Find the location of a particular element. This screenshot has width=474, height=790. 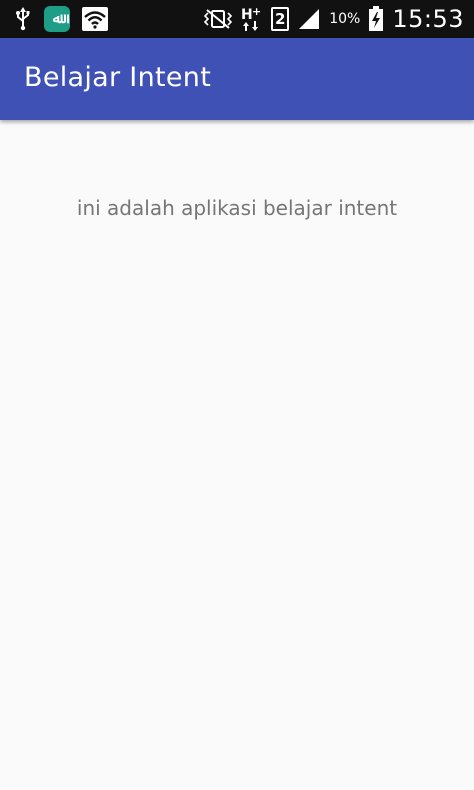

status-bar: ﷲ H + 2 10% 15:53 is located at coordinates (237, 19).